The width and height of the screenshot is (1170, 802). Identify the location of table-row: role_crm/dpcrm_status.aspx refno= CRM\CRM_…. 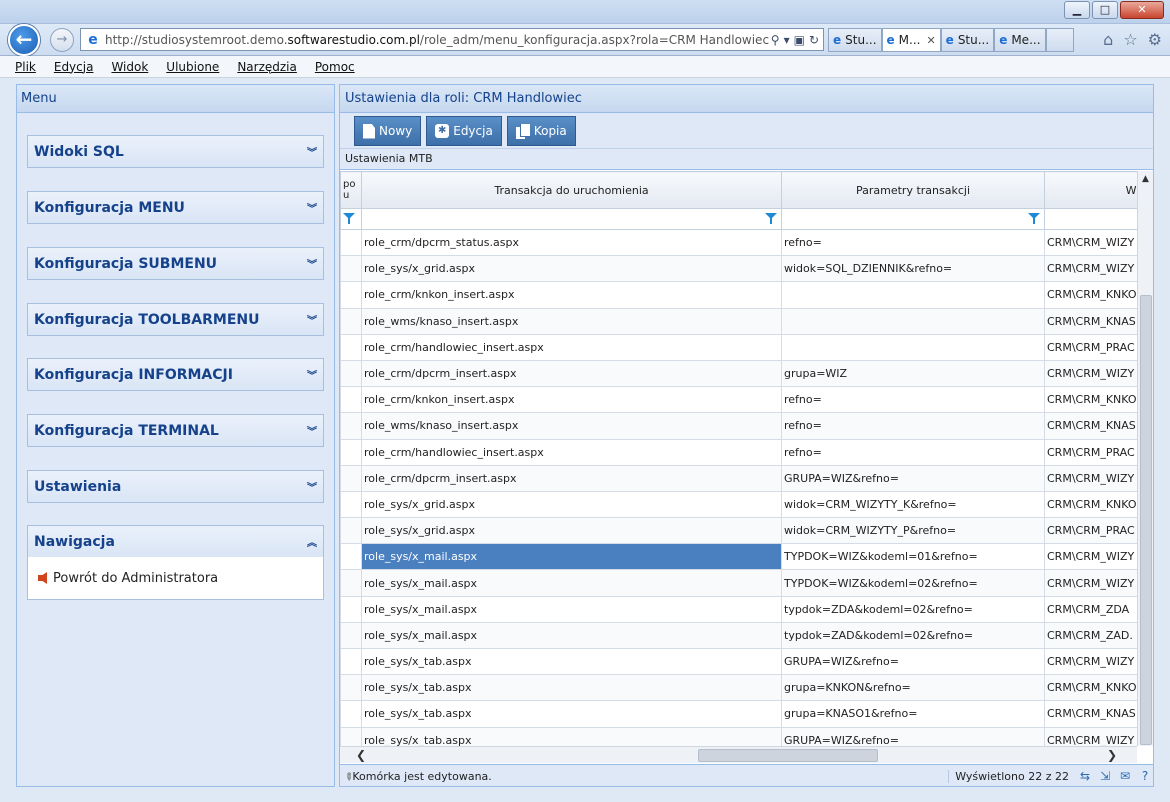
(738, 242).